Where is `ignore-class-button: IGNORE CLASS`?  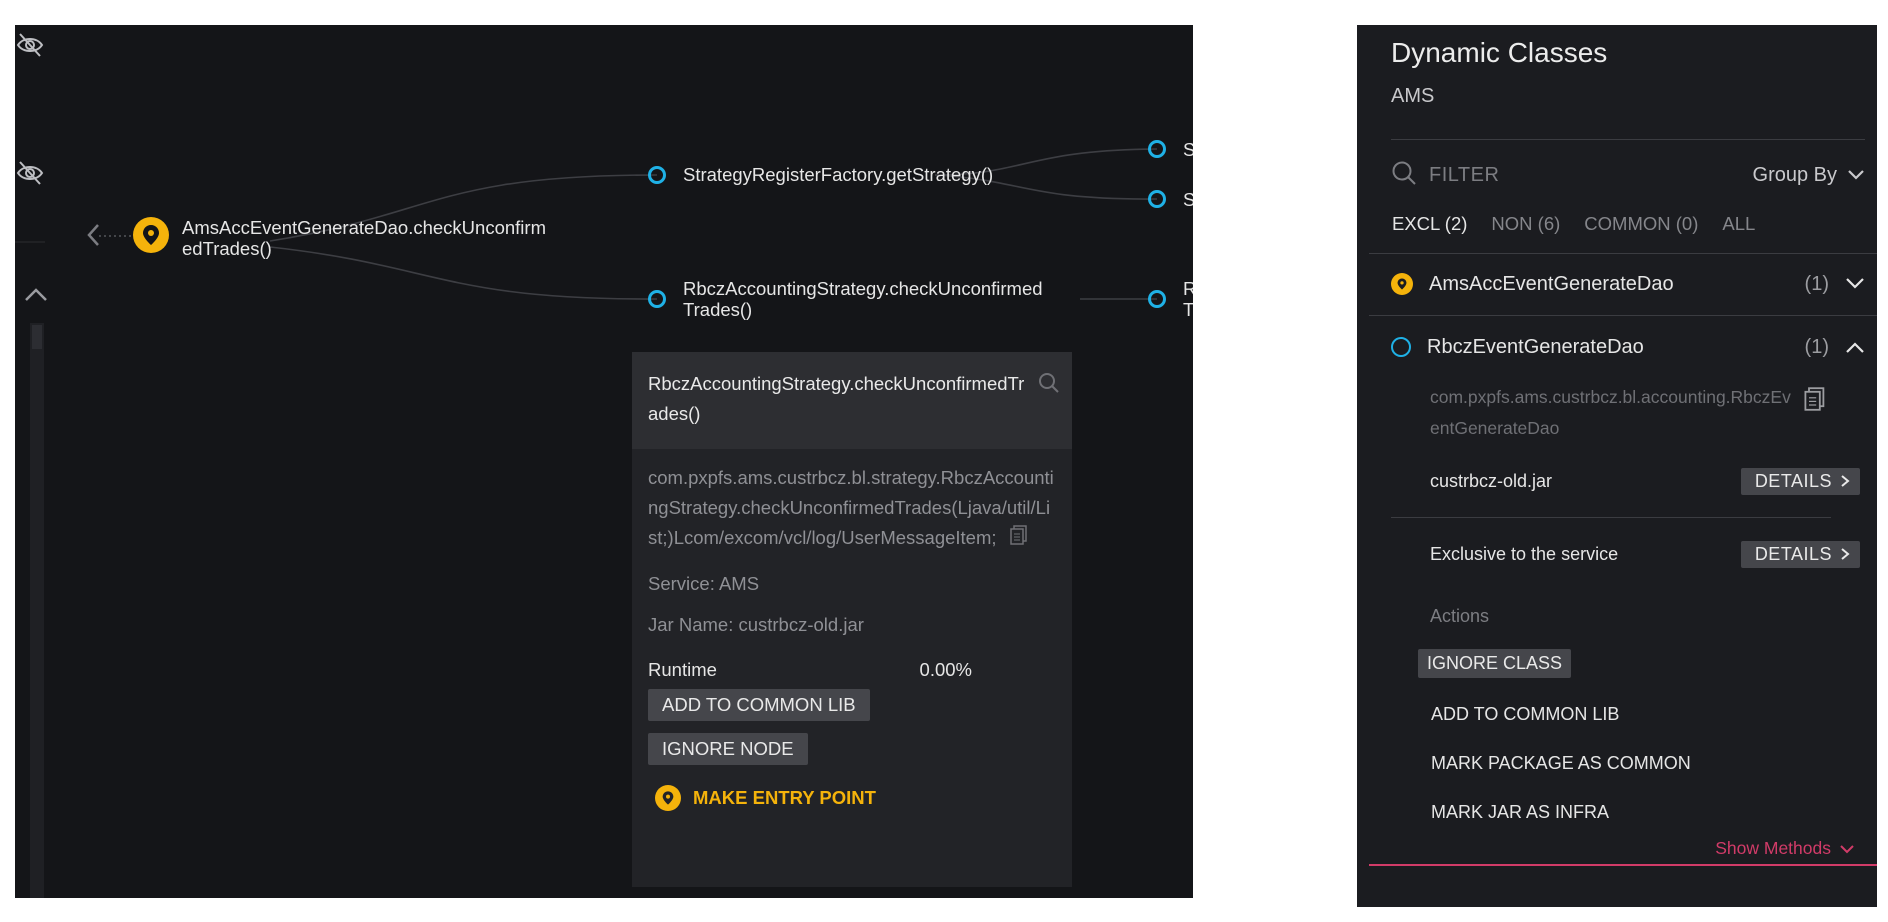 ignore-class-button: IGNORE CLASS is located at coordinates (1495, 663).